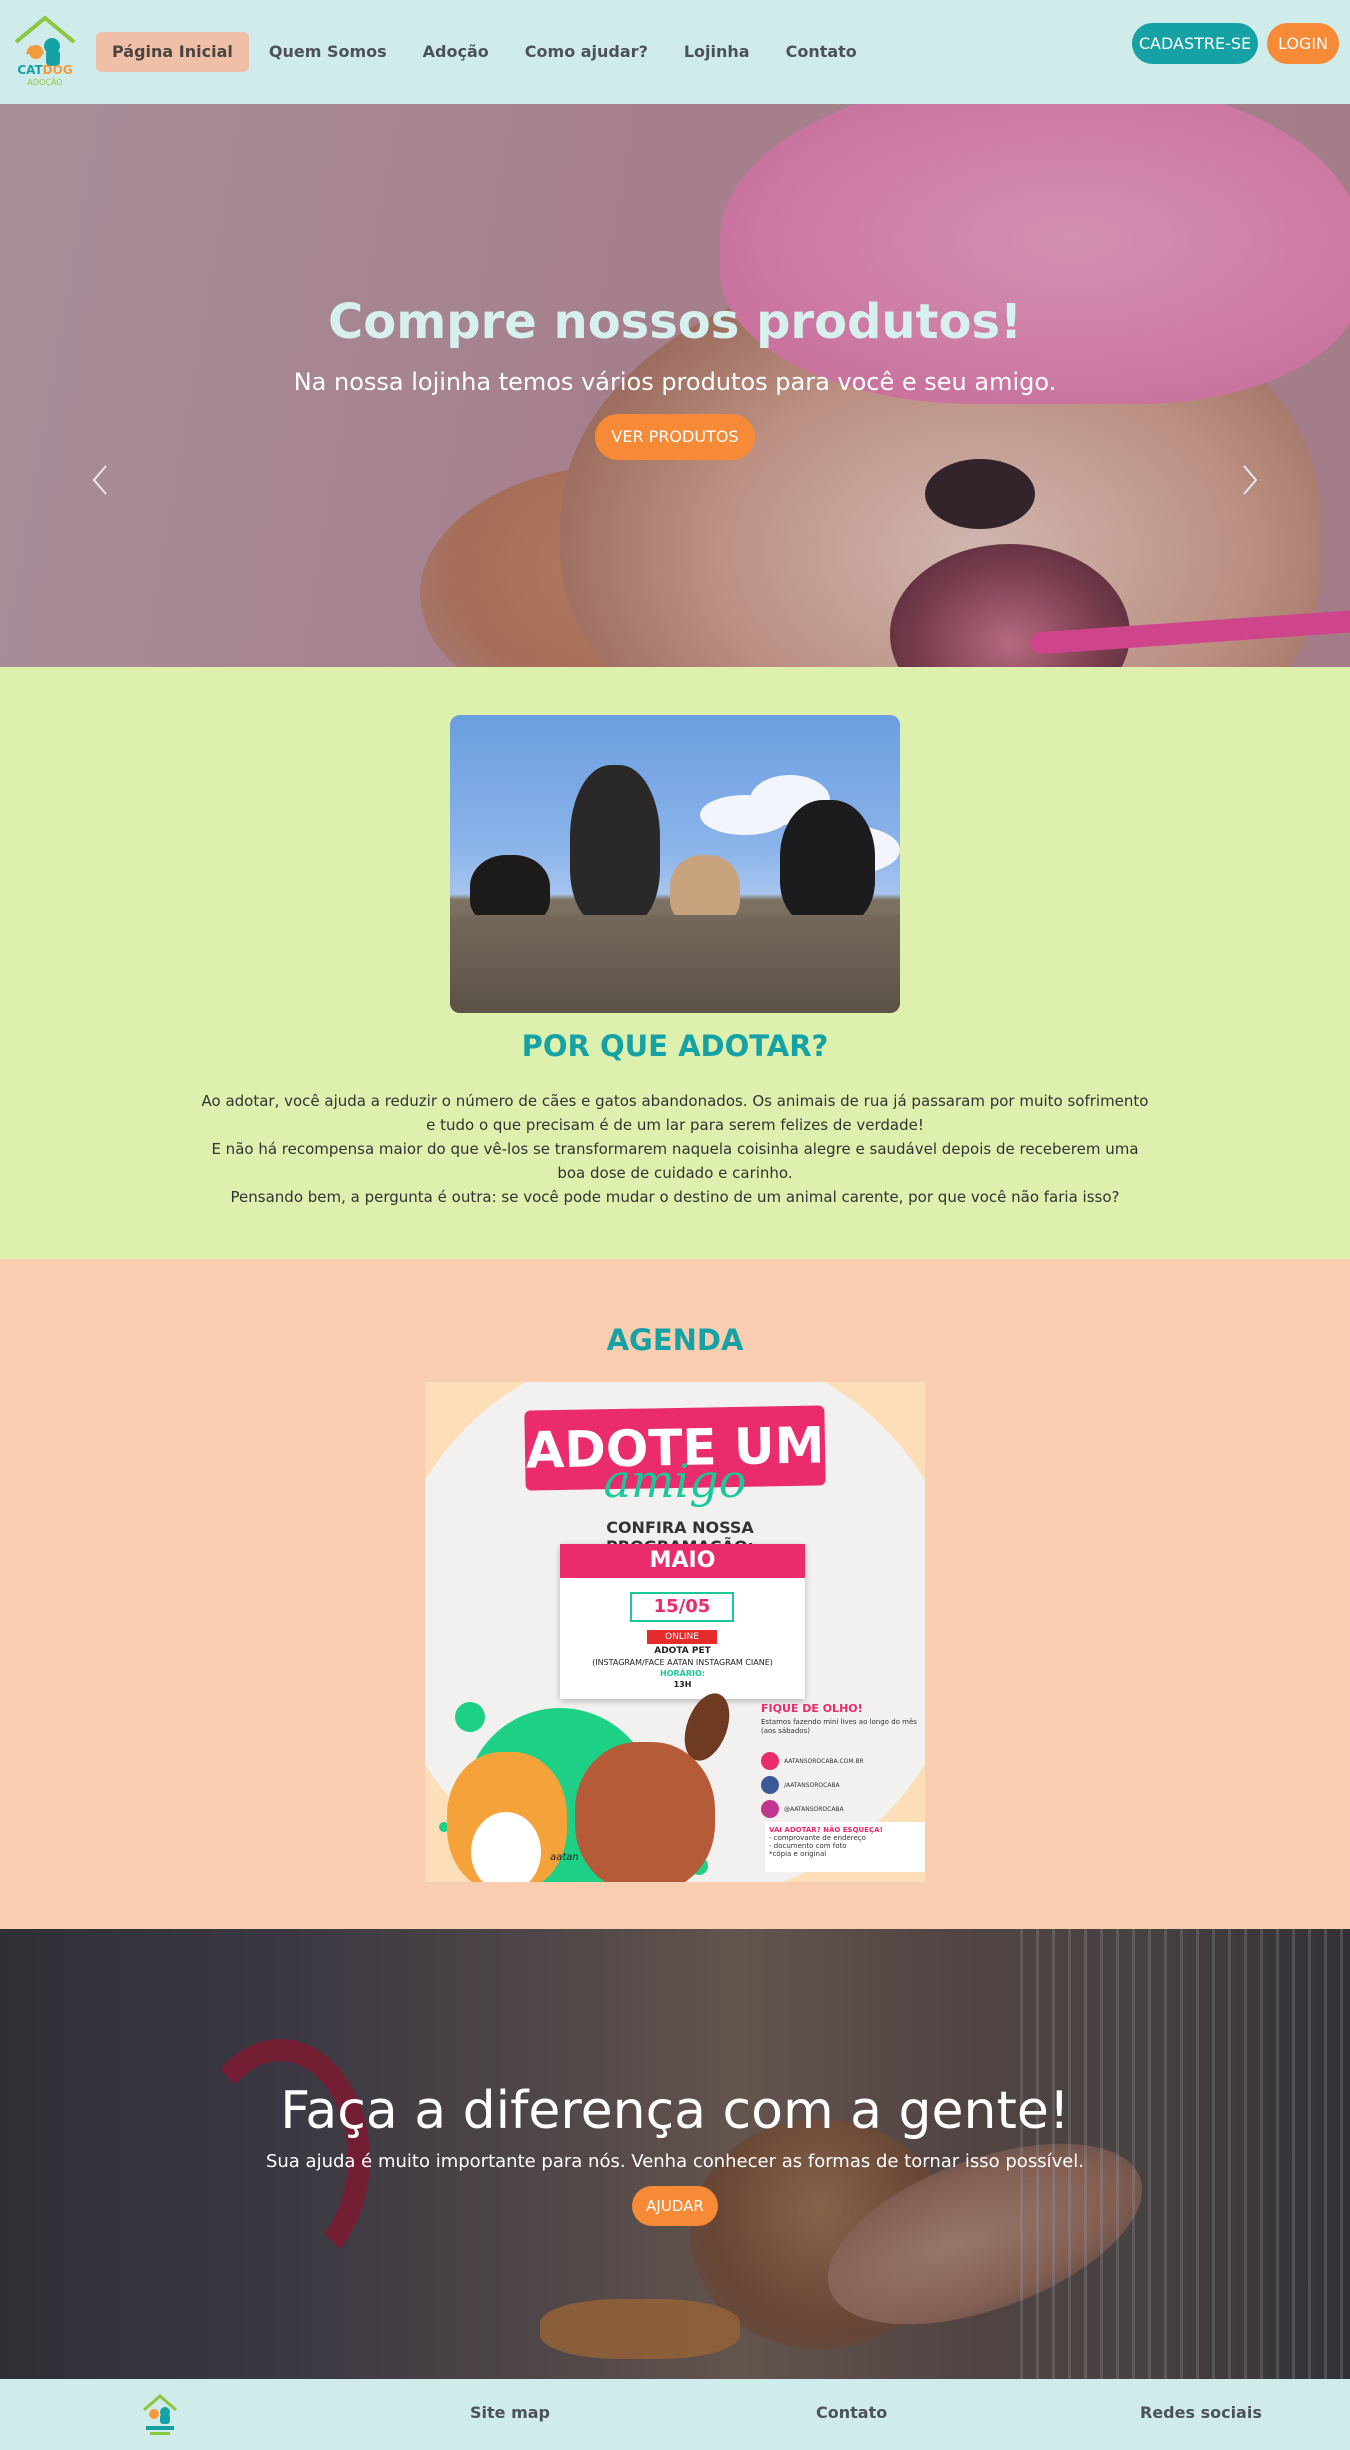 The width and height of the screenshot is (1350, 2450). Describe the element at coordinates (675, 437) in the screenshot. I see `view-products-button: VER PRODUTOS` at that location.